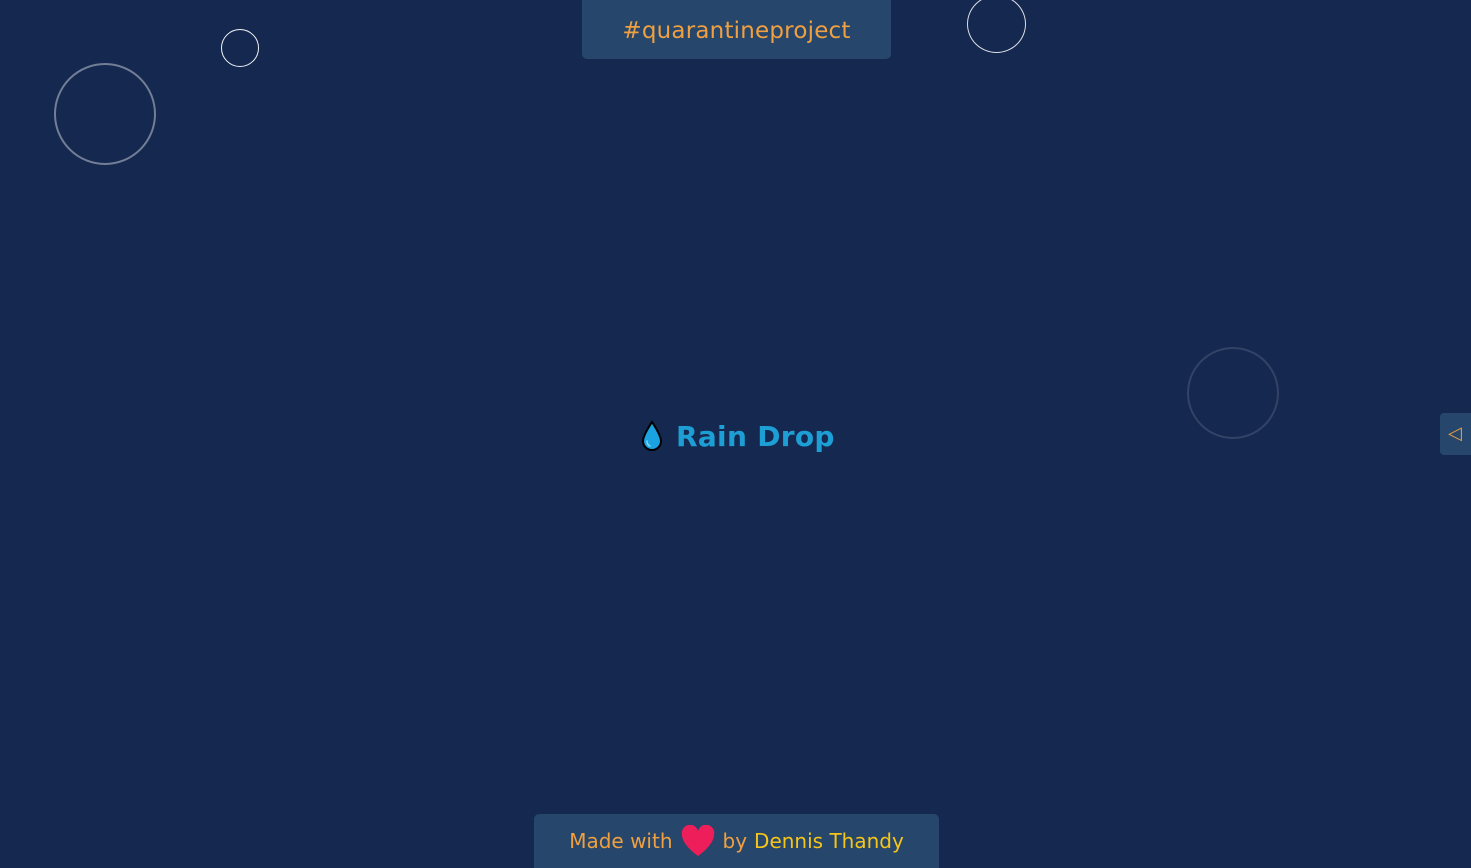  I want to click on raindrop-icon, so click(652, 435).